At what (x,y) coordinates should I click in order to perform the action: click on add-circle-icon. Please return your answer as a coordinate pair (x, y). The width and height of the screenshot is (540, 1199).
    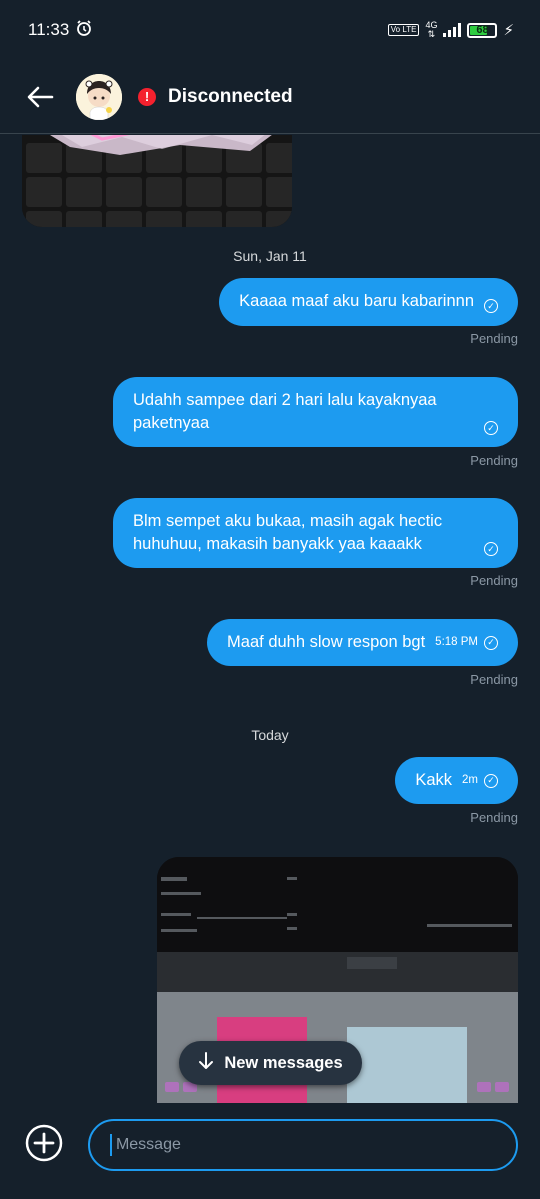
    Looking at the image, I should click on (44, 1143).